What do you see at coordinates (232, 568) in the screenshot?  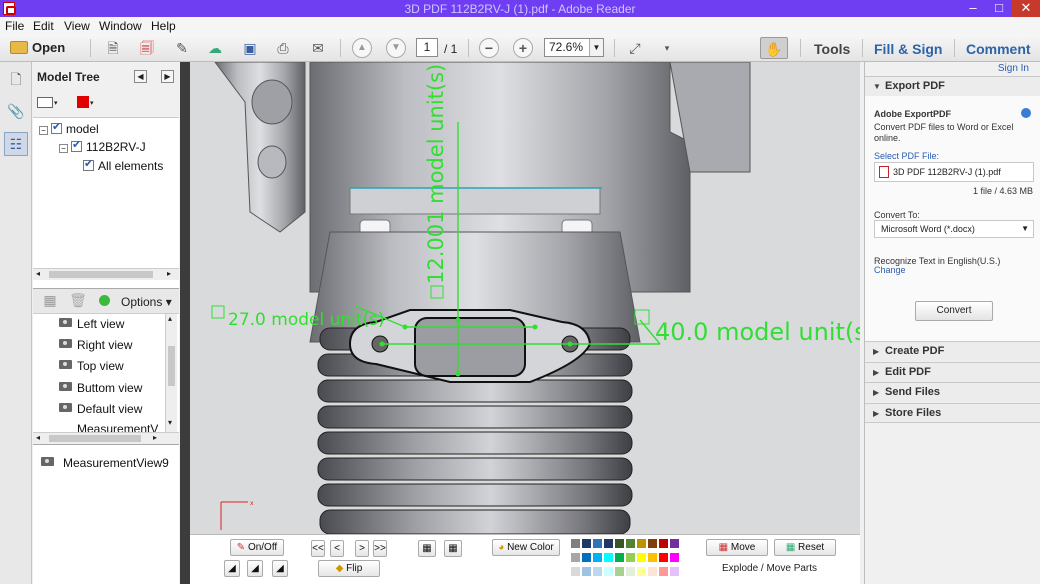 I see `section-x-icon: ◢` at bounding box center [232, 568].